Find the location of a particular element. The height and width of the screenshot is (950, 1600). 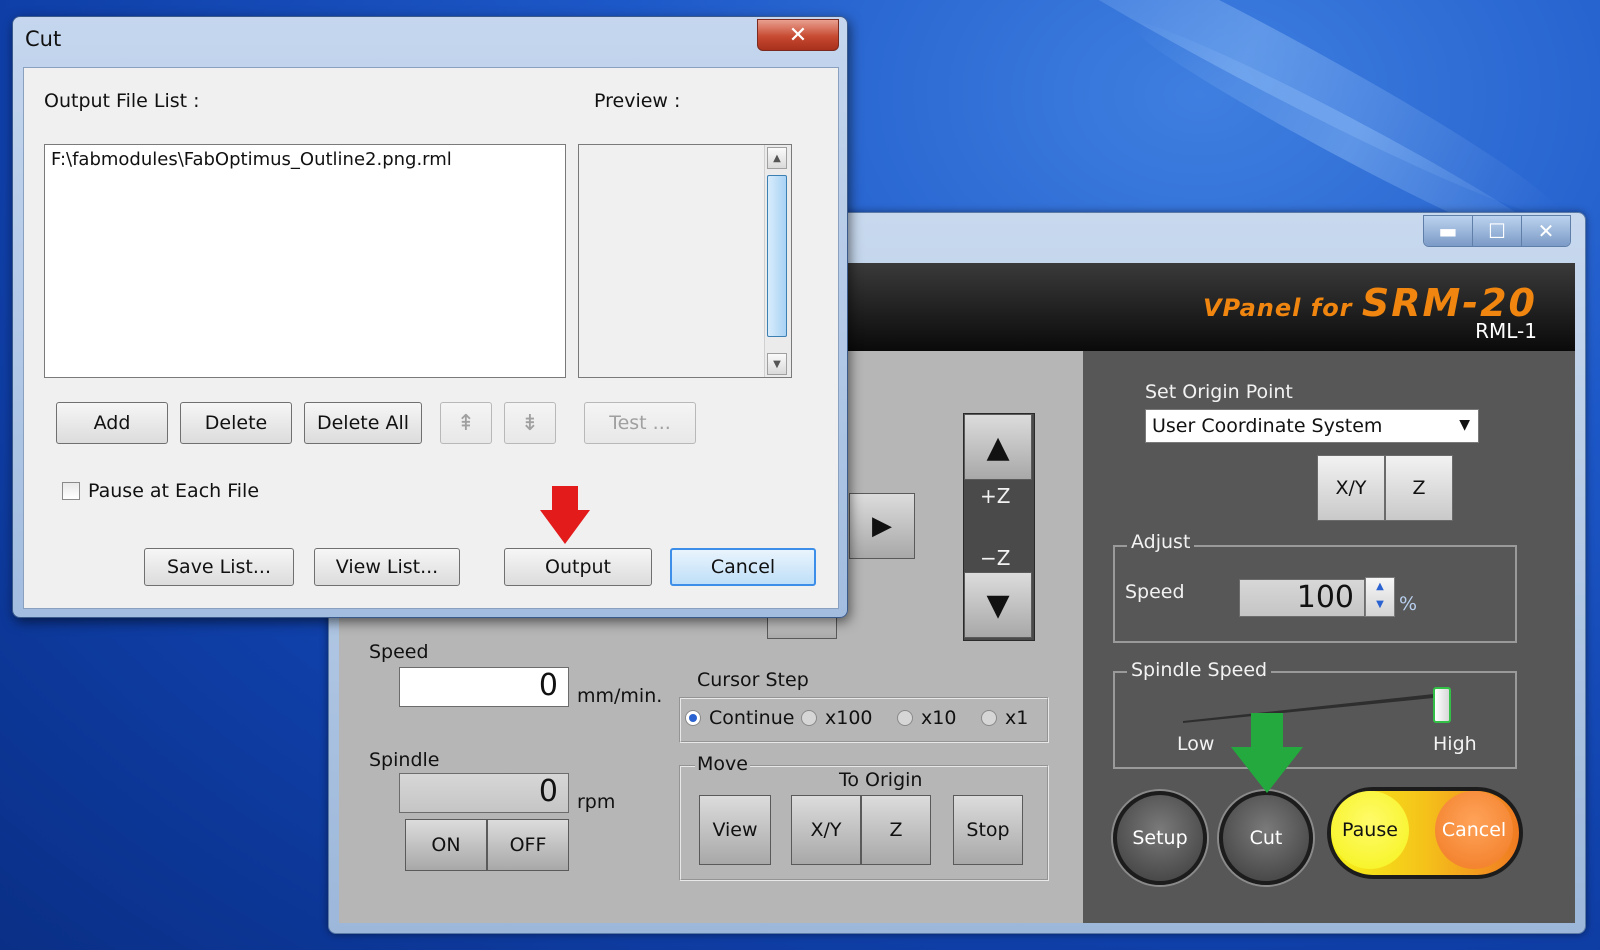

arrow-up-icon: ⇞ is located at coordinates (466, 423).